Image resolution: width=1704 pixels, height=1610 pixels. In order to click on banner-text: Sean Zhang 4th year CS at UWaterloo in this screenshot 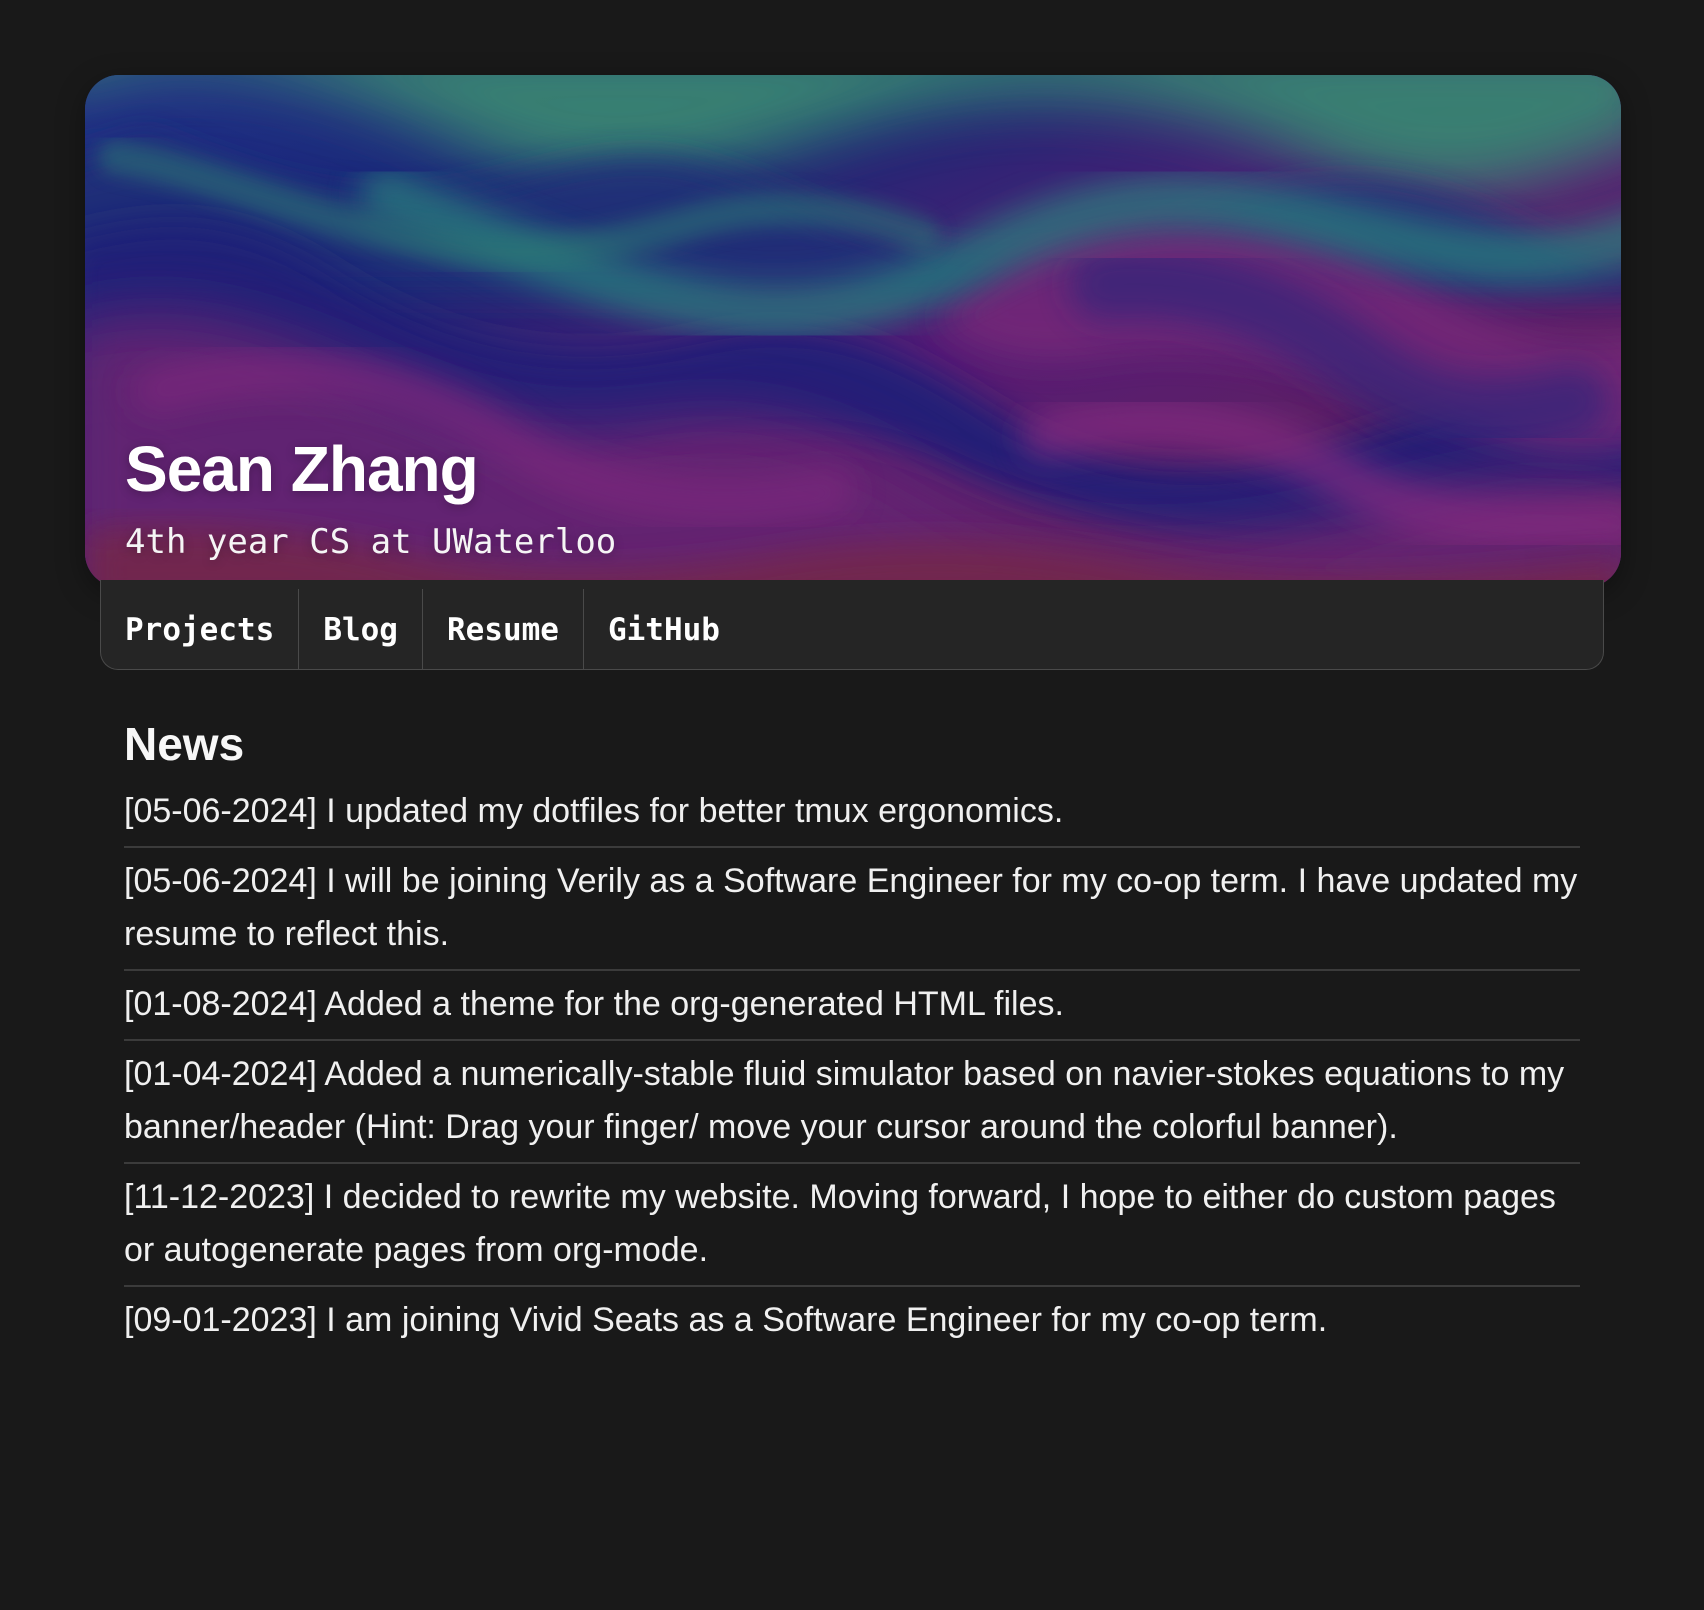, I will do `click(370, 498)`.